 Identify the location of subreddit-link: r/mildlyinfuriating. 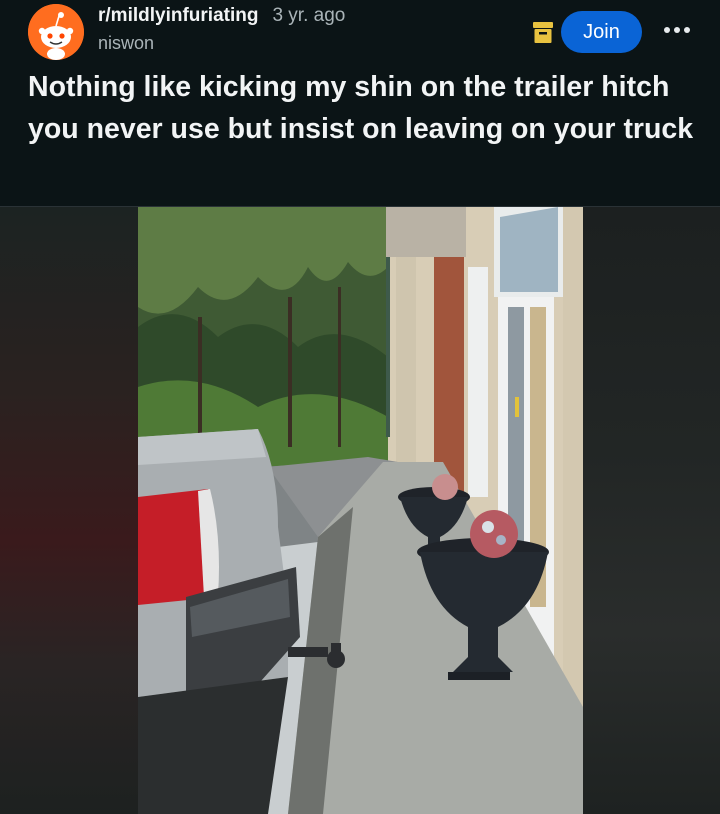
(178, 16).